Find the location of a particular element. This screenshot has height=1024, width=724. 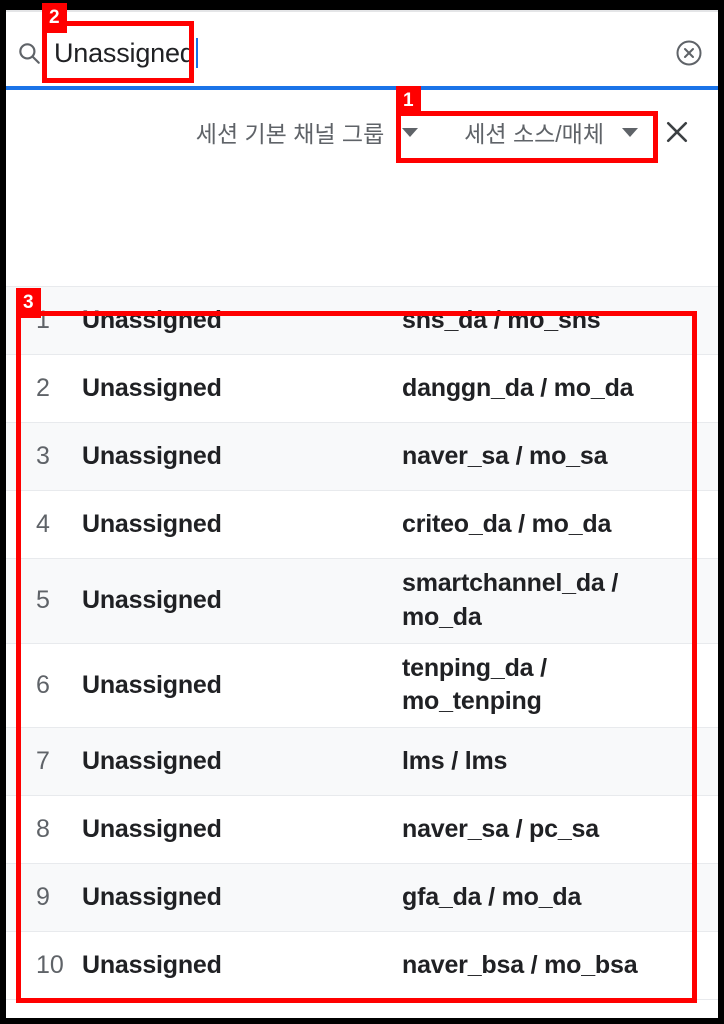

table-row: 4 Unassigned criteo_da / mo_da is located at coordinates (362, 525).